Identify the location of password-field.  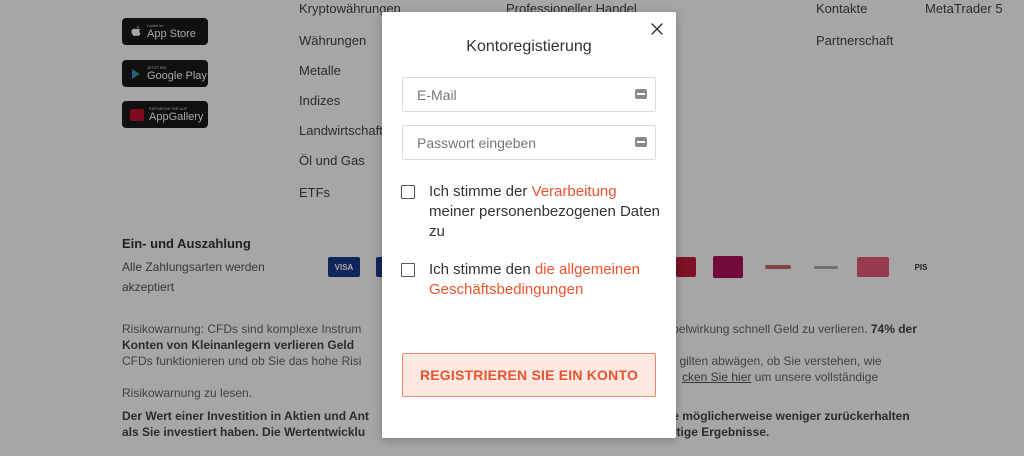
(529, 142).